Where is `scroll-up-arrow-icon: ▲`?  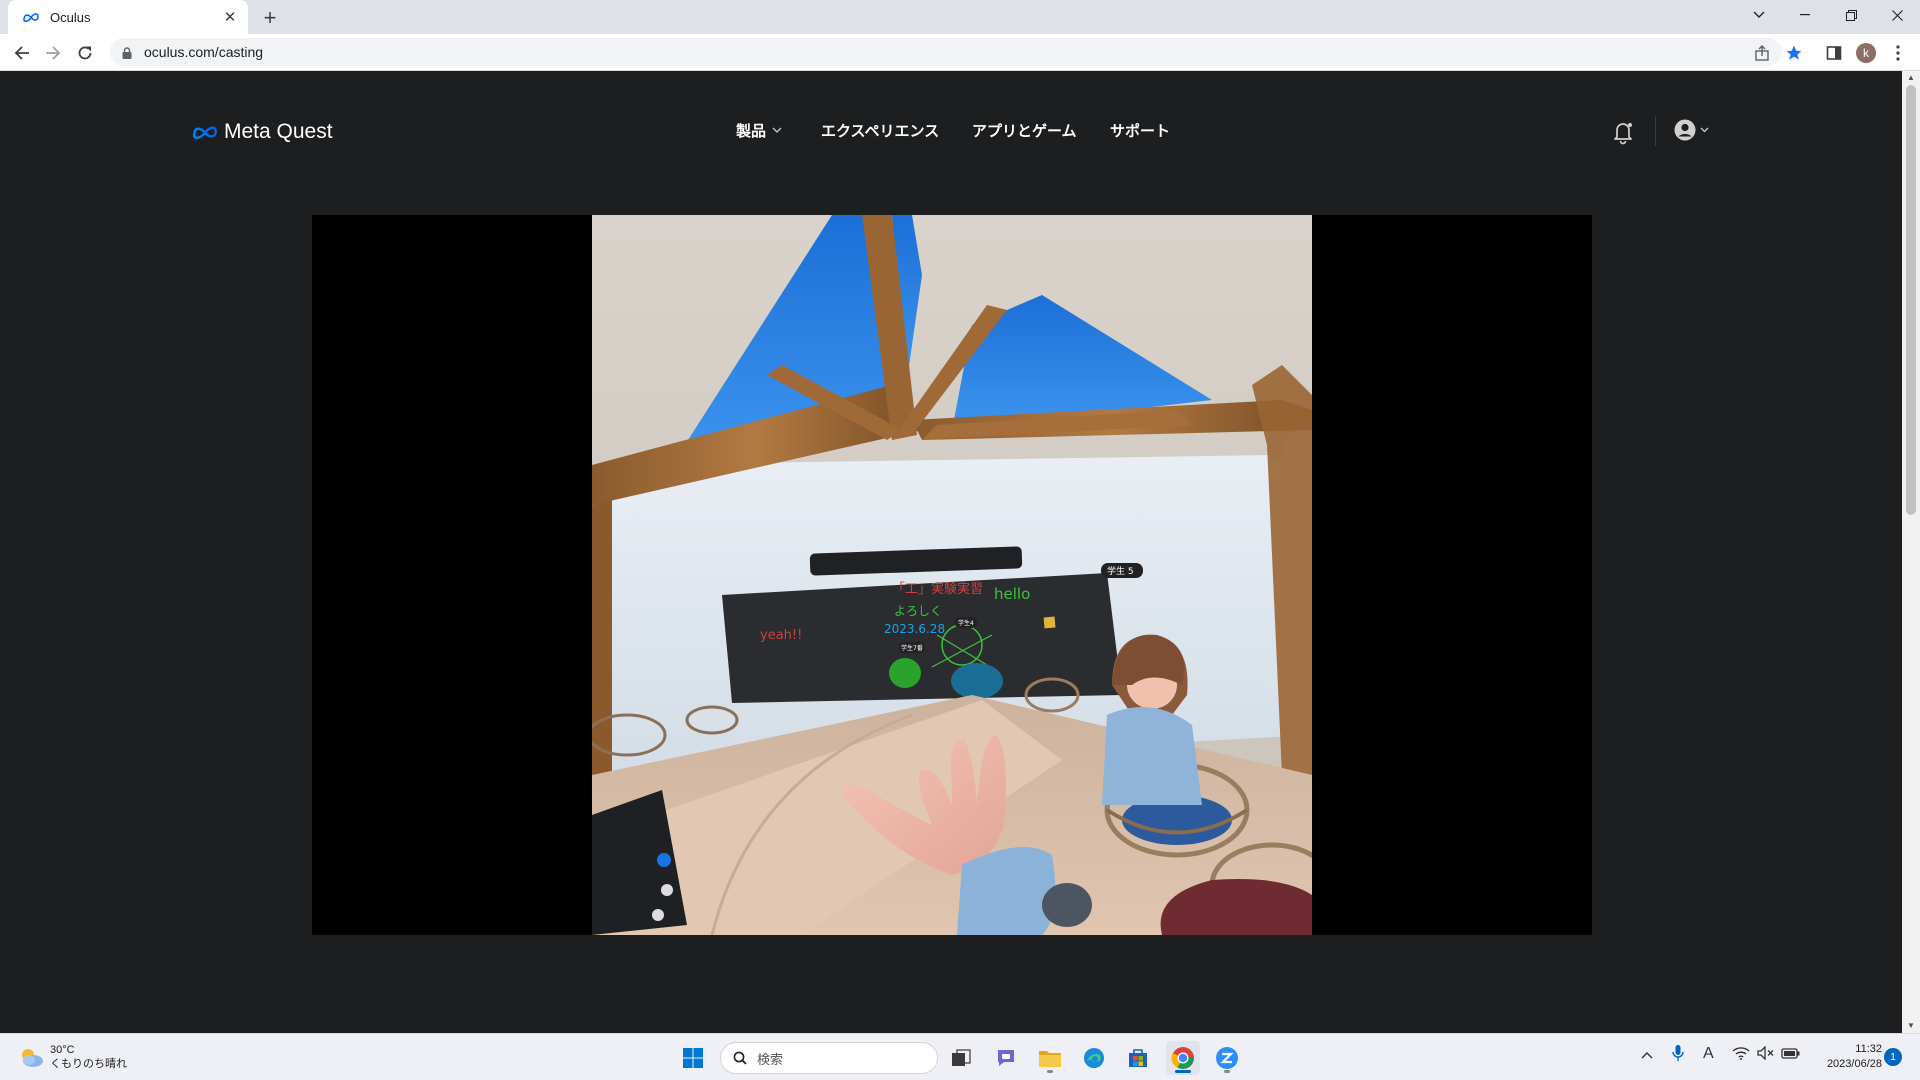 scroll-up-arrow-icon: ▲ is located at coordinates (1911, 77).